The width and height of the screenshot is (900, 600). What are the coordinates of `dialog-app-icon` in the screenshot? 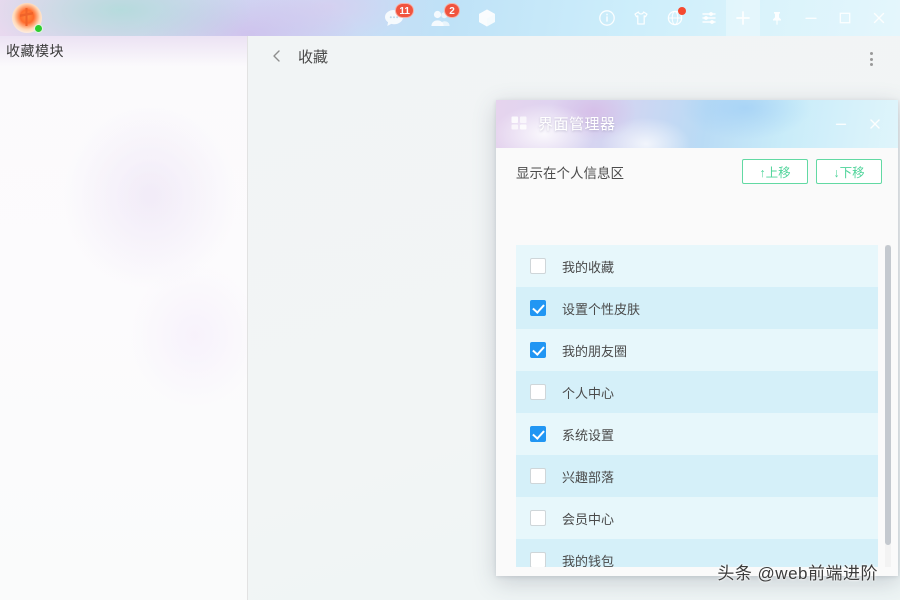 It's located at (519, 123).